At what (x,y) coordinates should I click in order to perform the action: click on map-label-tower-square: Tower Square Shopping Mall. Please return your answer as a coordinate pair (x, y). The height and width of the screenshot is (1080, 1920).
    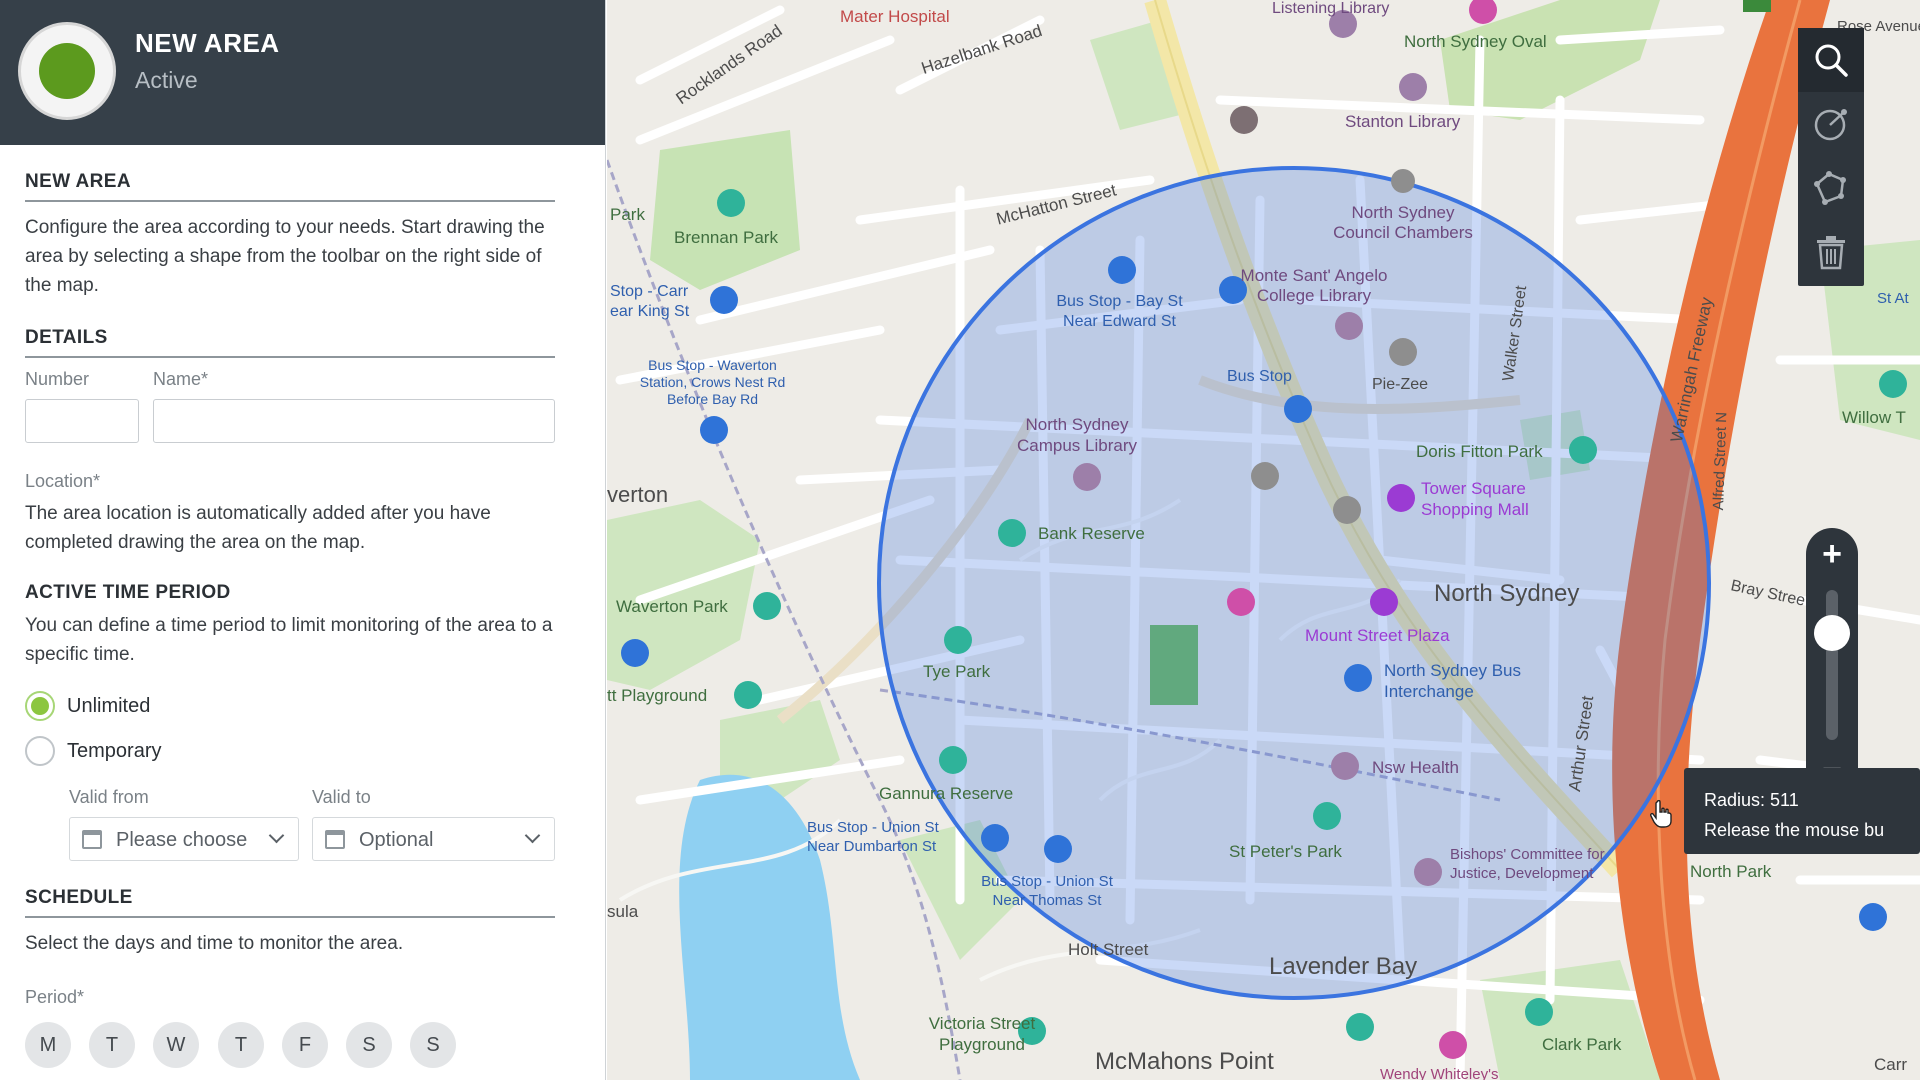
    Looking at the image, I should click on (1475, 499).